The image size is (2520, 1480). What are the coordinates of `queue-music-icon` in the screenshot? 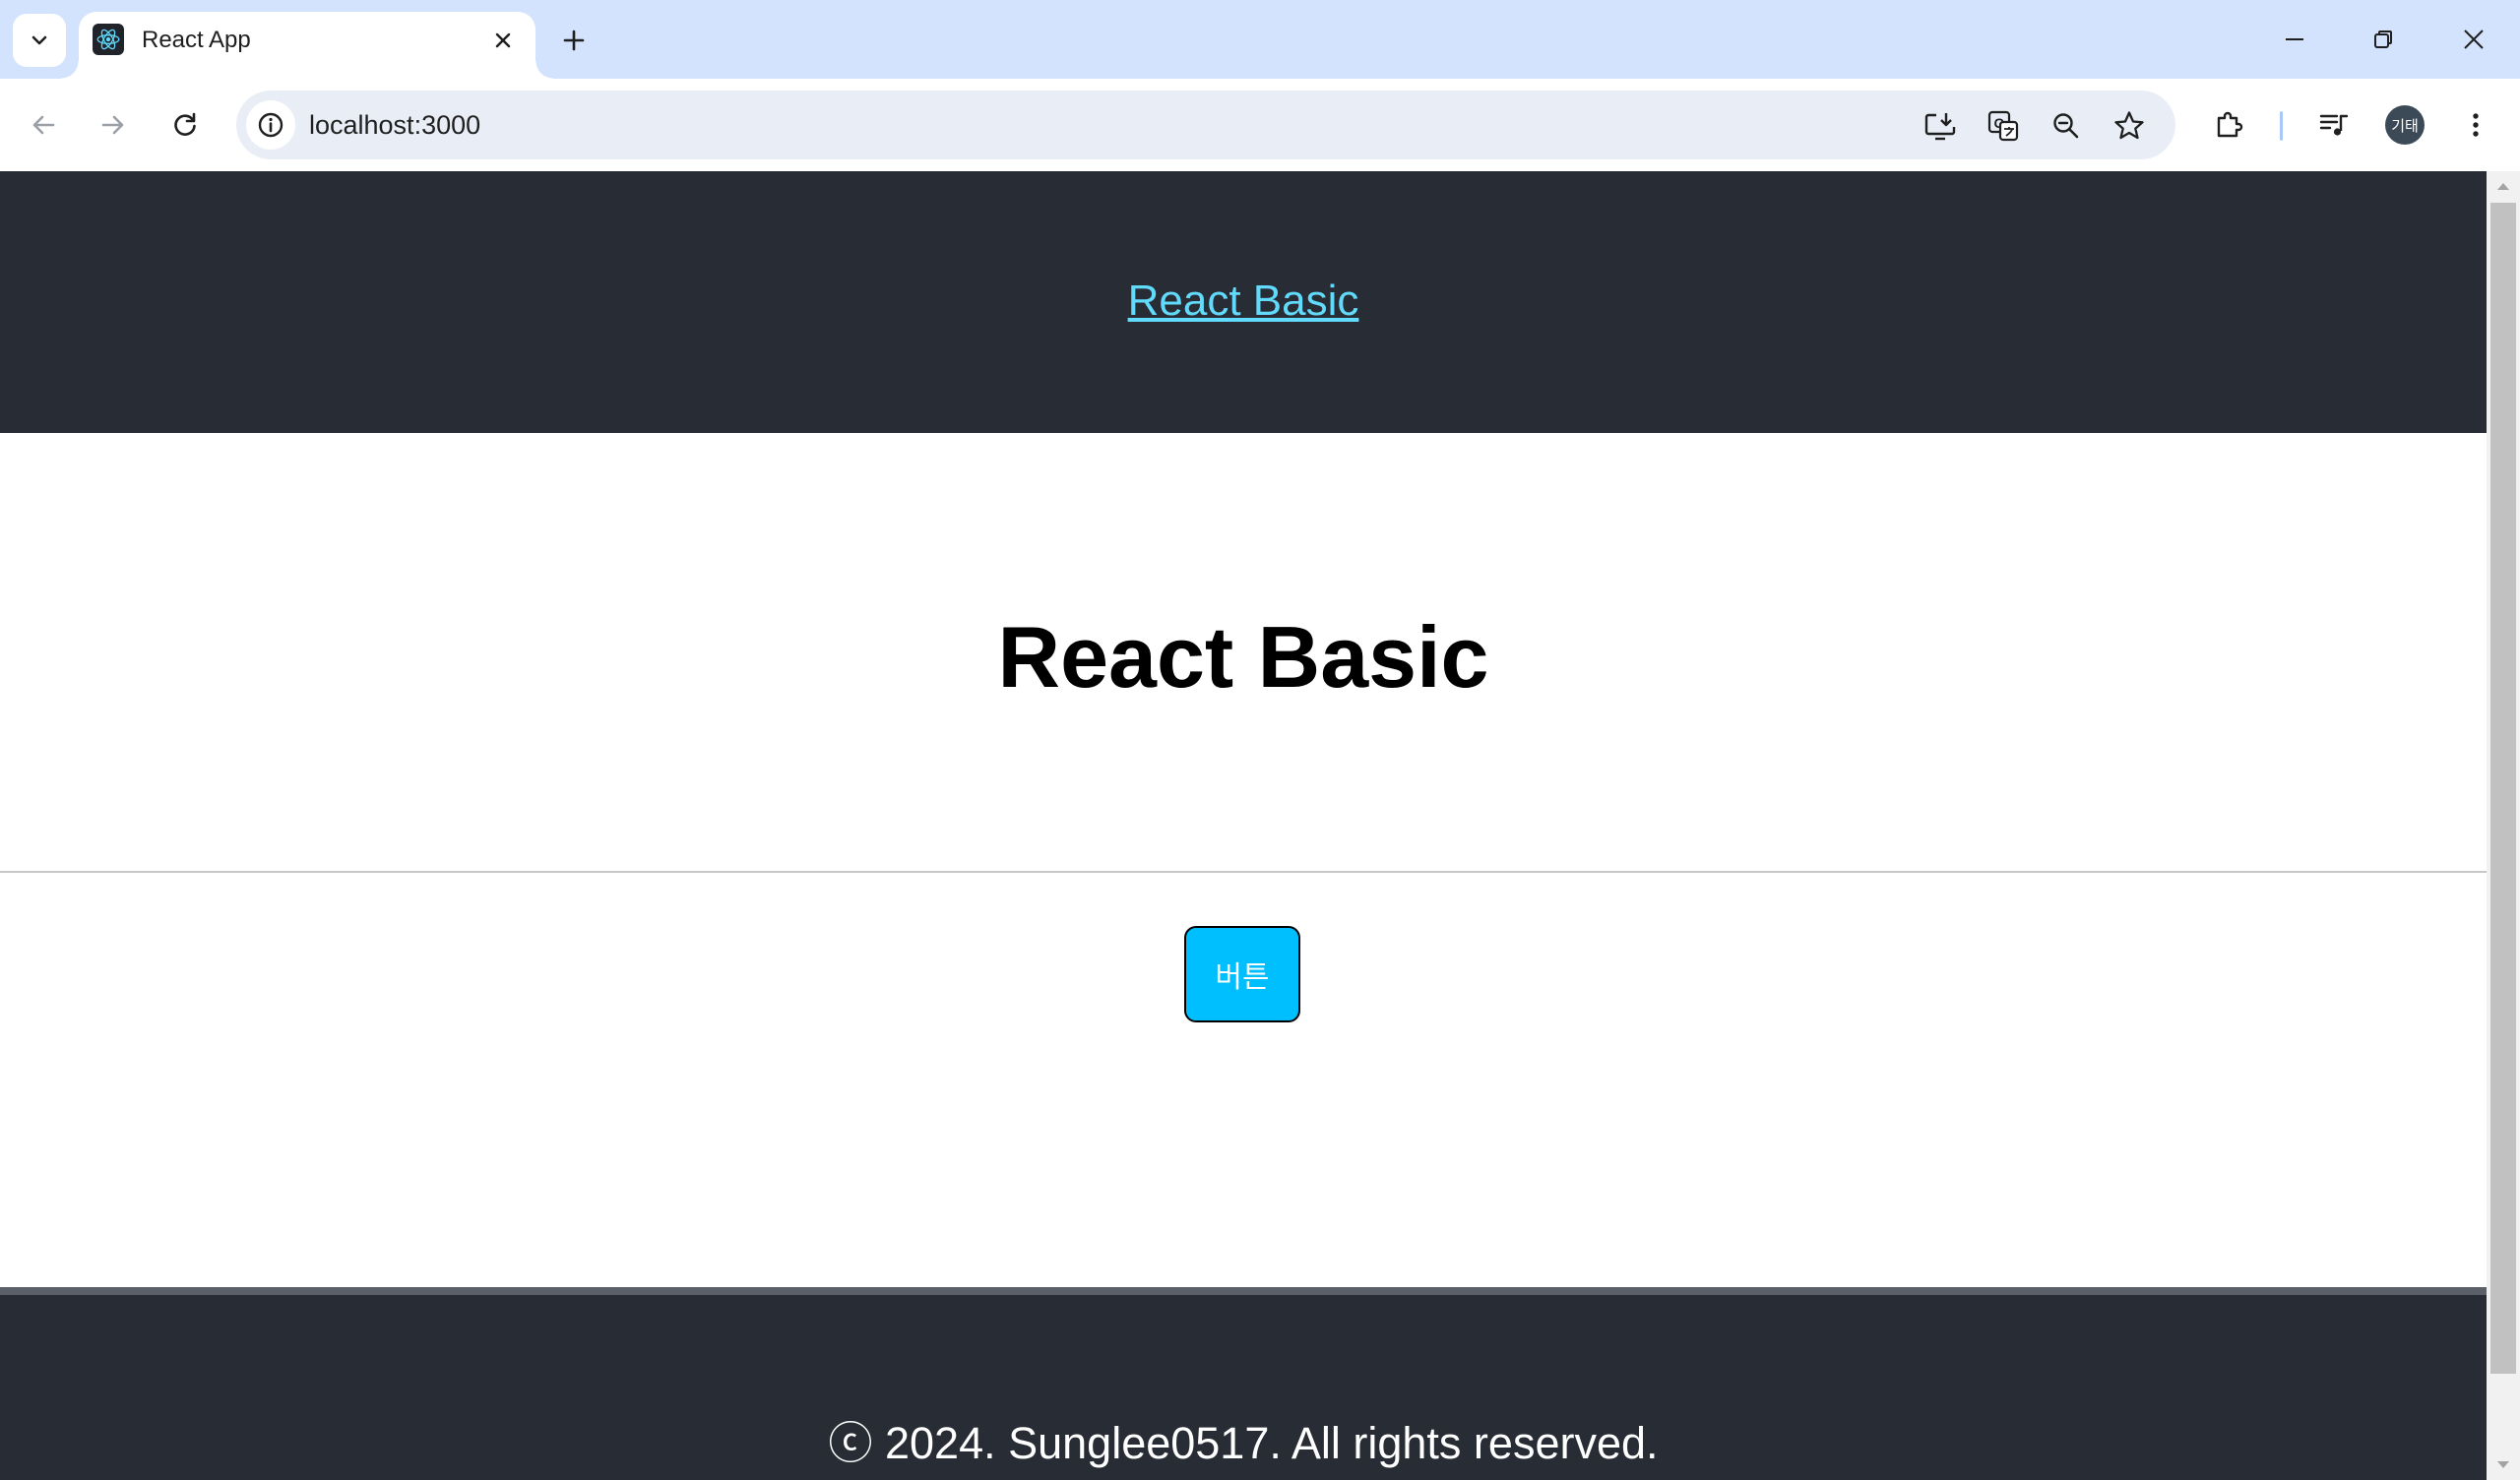 It's located at (2334, 125).